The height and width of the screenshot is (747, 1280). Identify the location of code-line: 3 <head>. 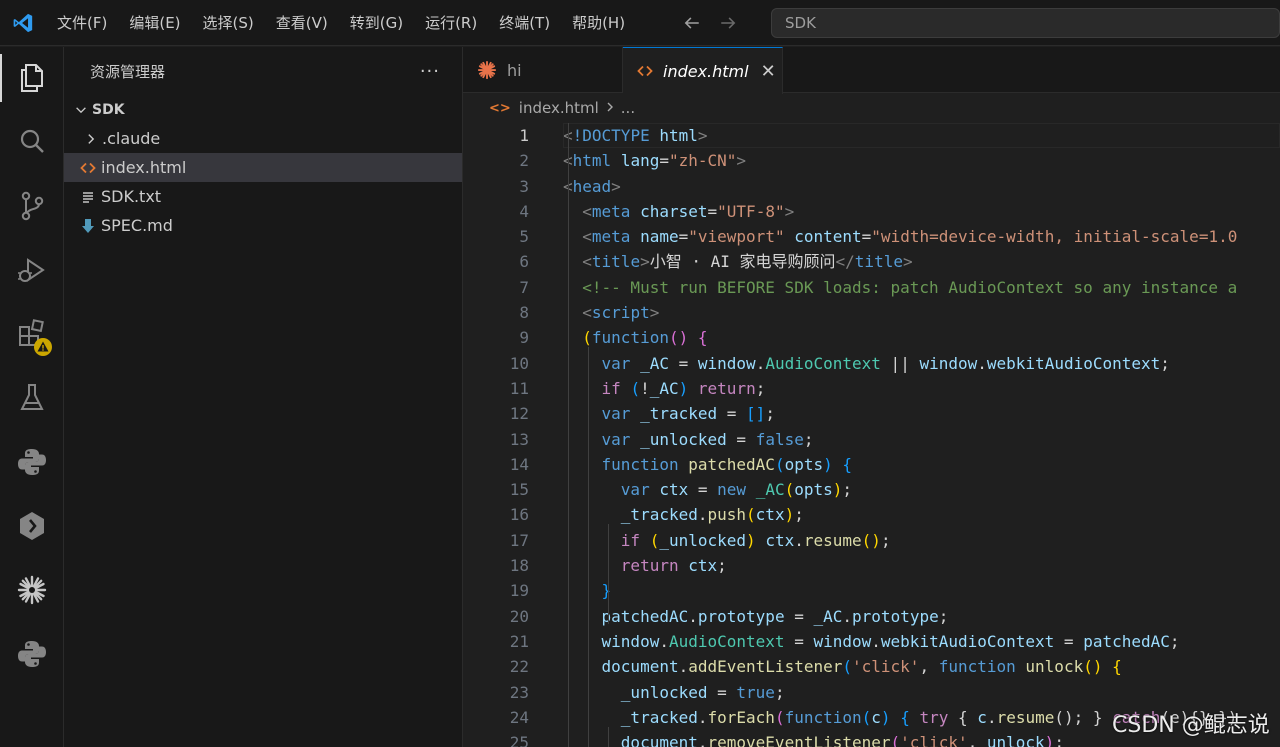
(871, 186).